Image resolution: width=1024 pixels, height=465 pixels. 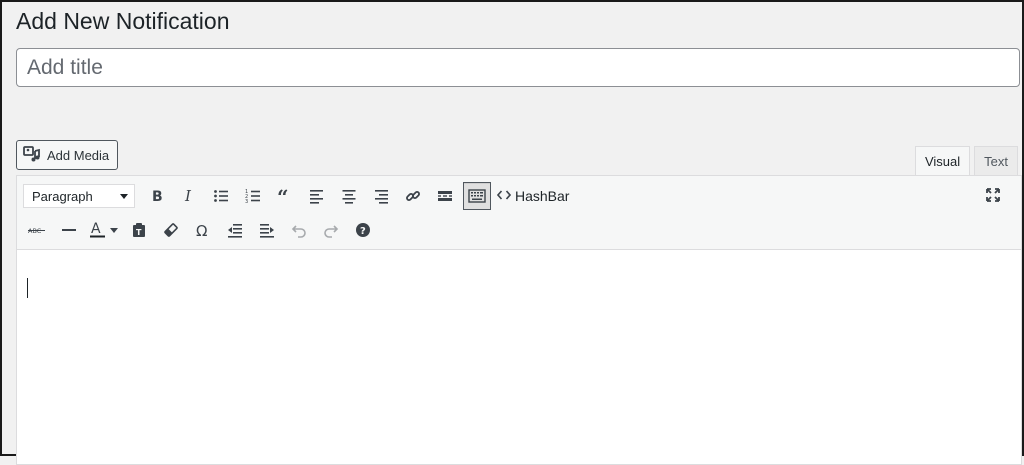 What do you see at coordinates (267, 230) in the screenshot?
I see `indent-icon` at bounding box center [267, 230].